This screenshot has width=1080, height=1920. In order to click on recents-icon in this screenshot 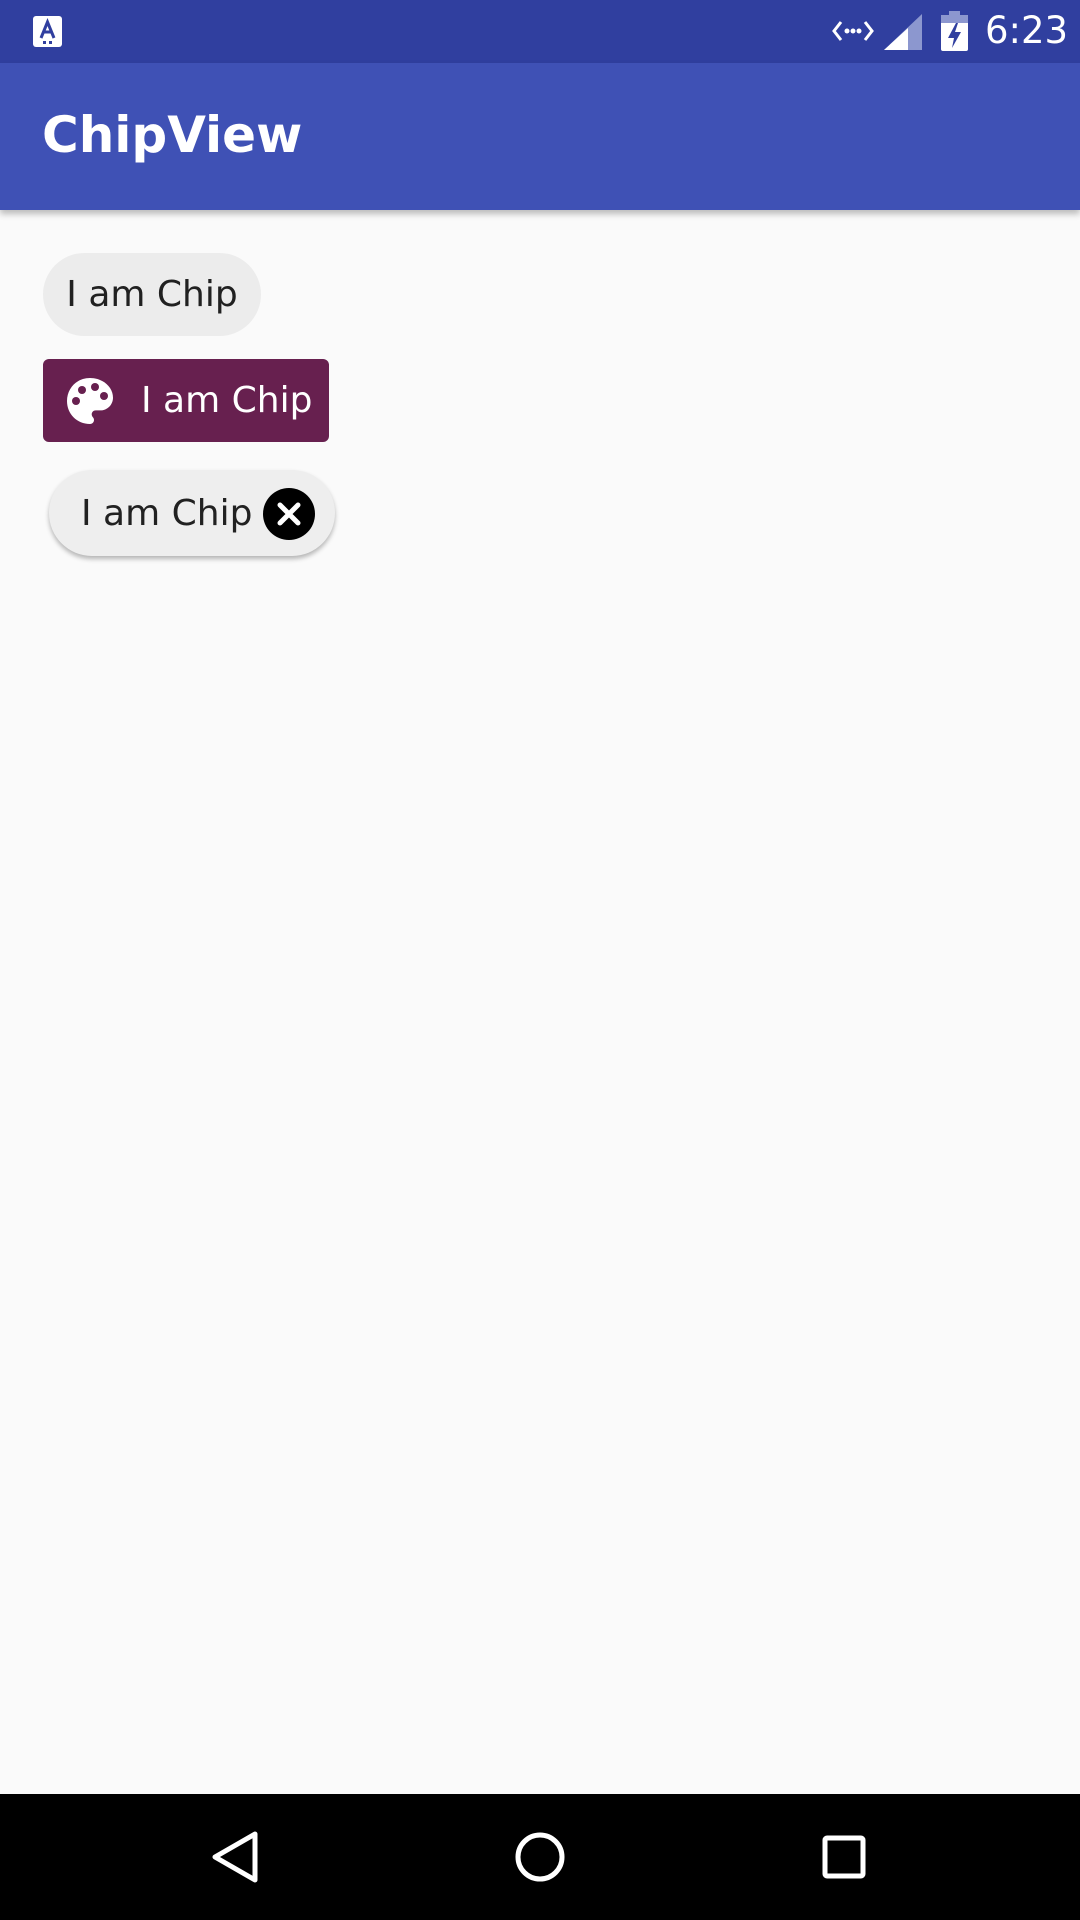, I will do `click(844, 1857)`.